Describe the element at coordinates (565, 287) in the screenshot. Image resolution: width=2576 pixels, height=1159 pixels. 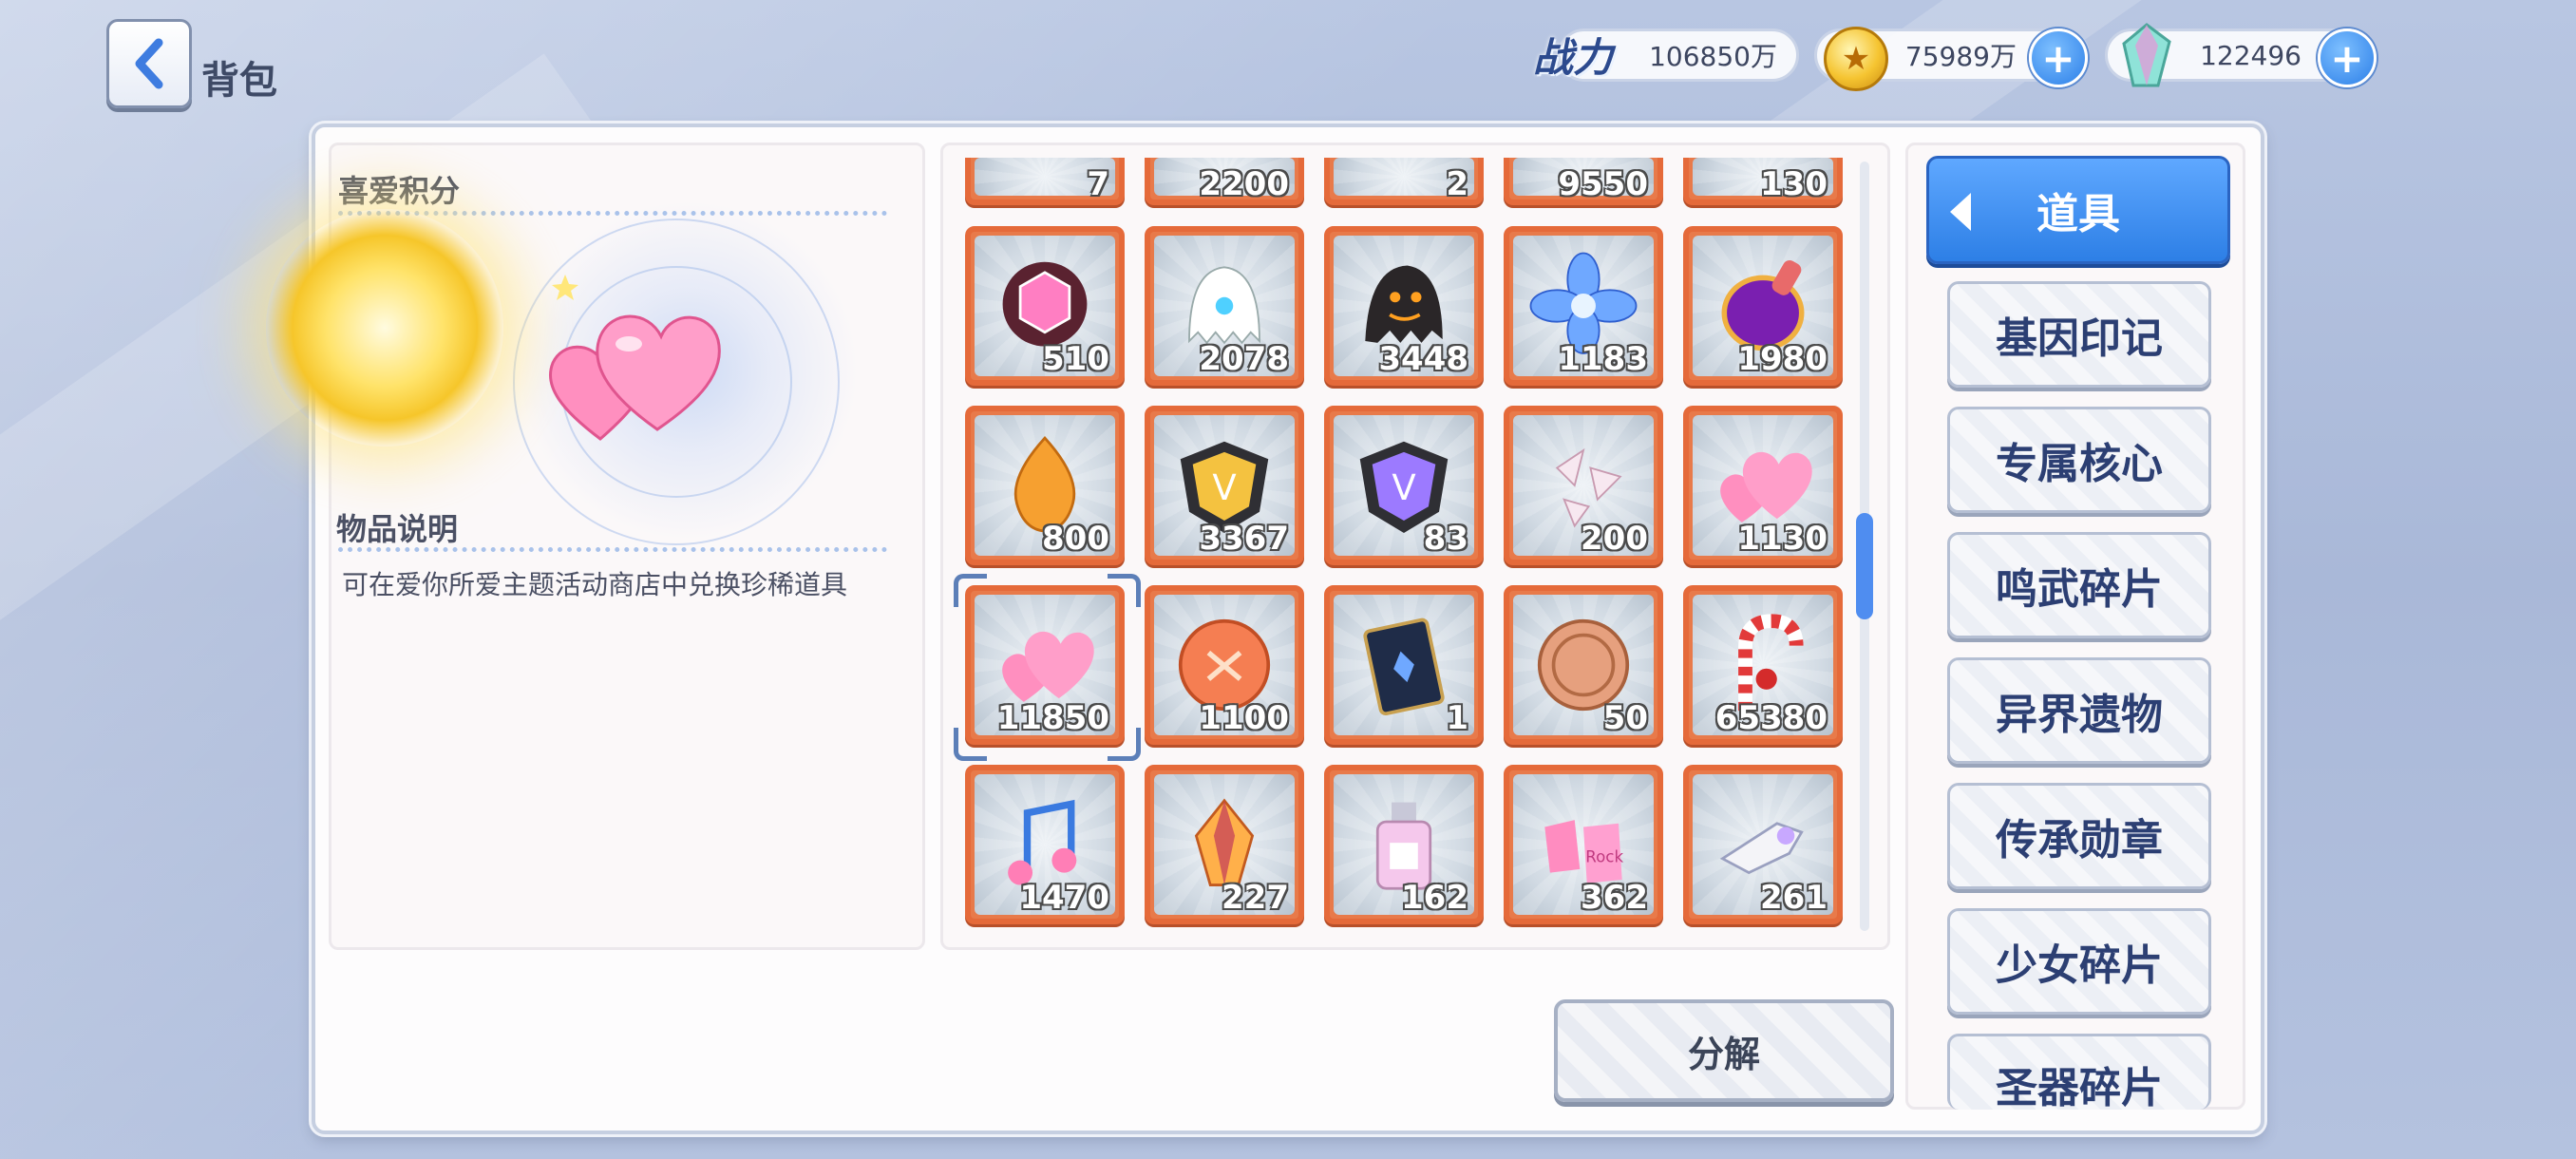
I see `star-icon` at that location.